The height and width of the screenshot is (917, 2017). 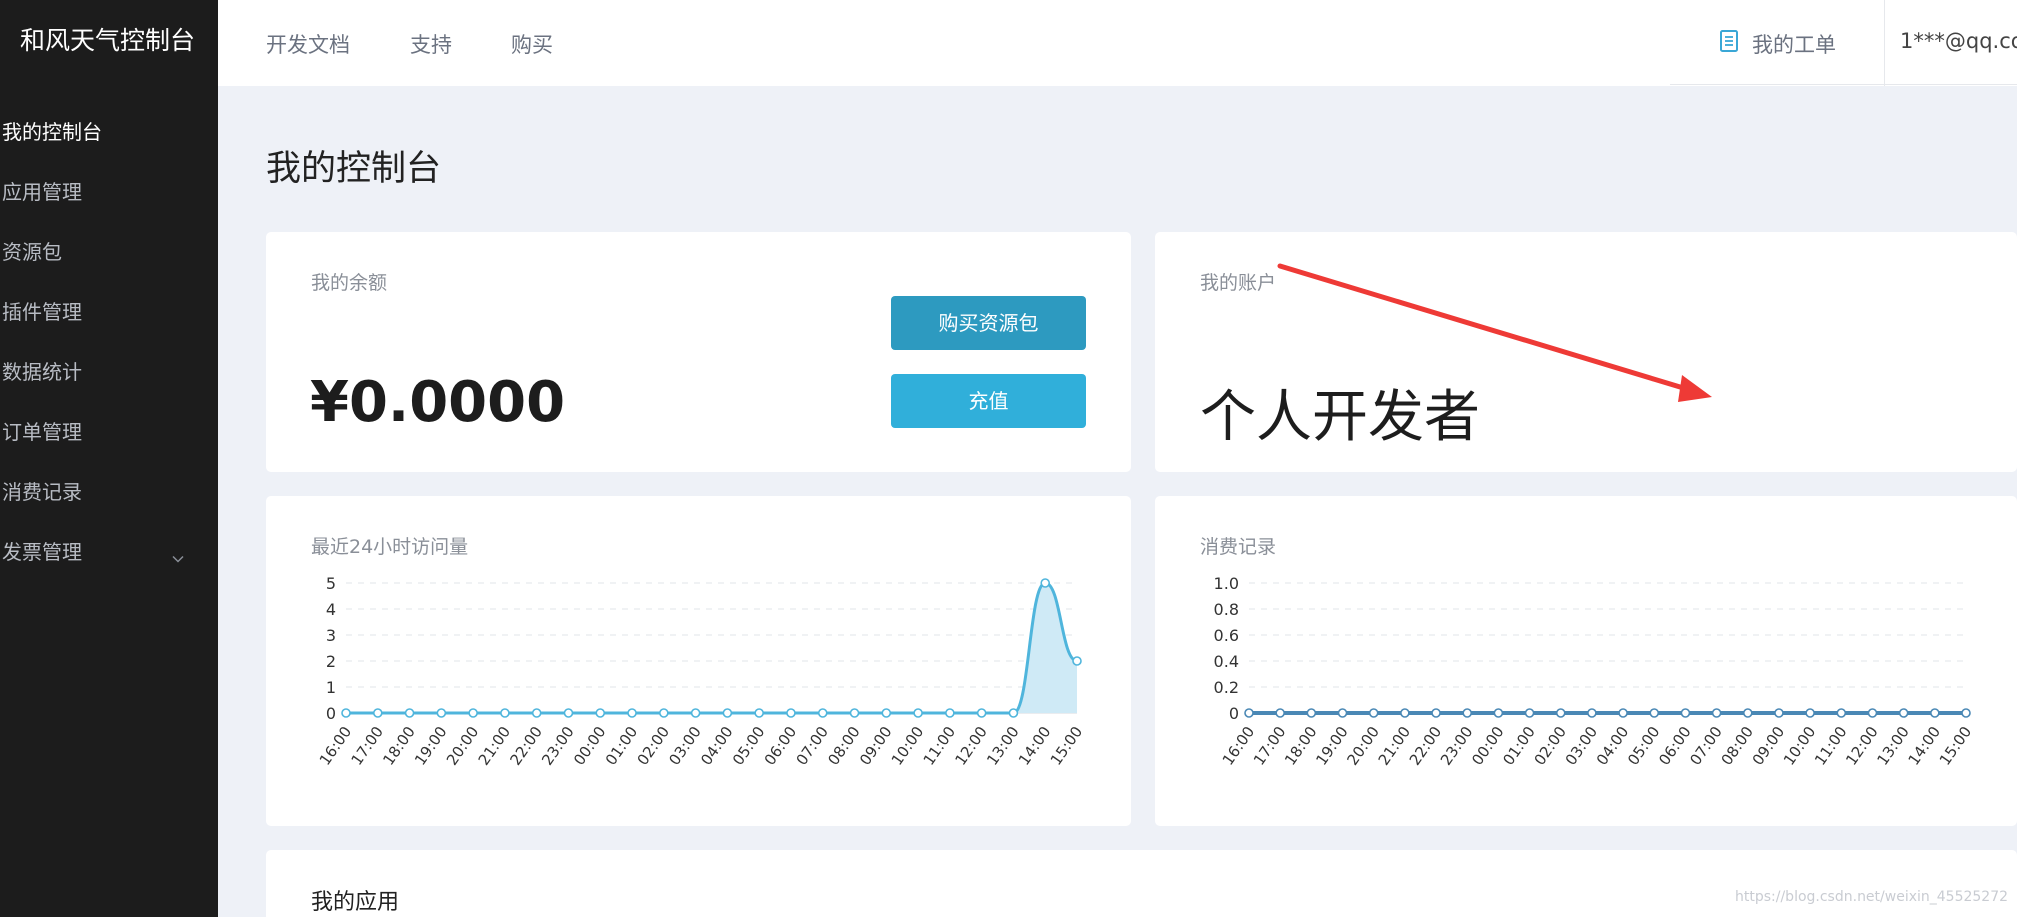 I want to click on balance-amount: ¥0.0000, so click(x=438, y=402).